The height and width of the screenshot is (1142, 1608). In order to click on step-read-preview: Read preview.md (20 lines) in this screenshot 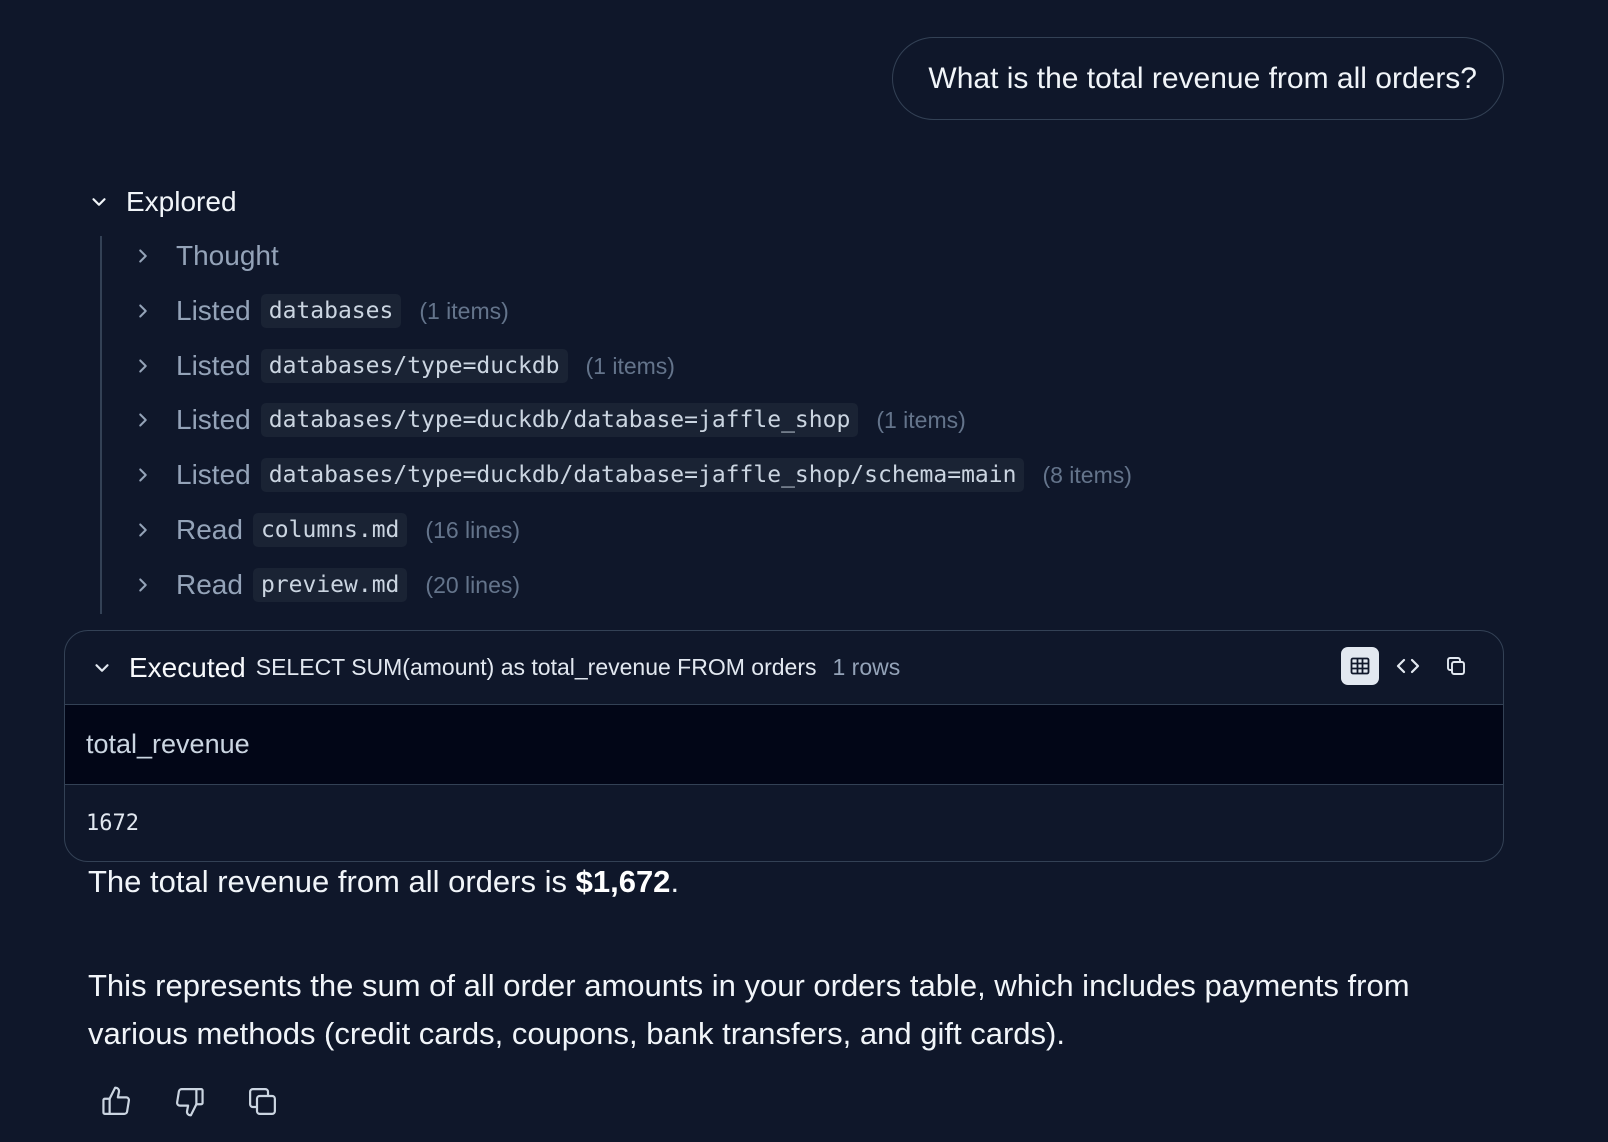, I will do `click(326, 585)`.